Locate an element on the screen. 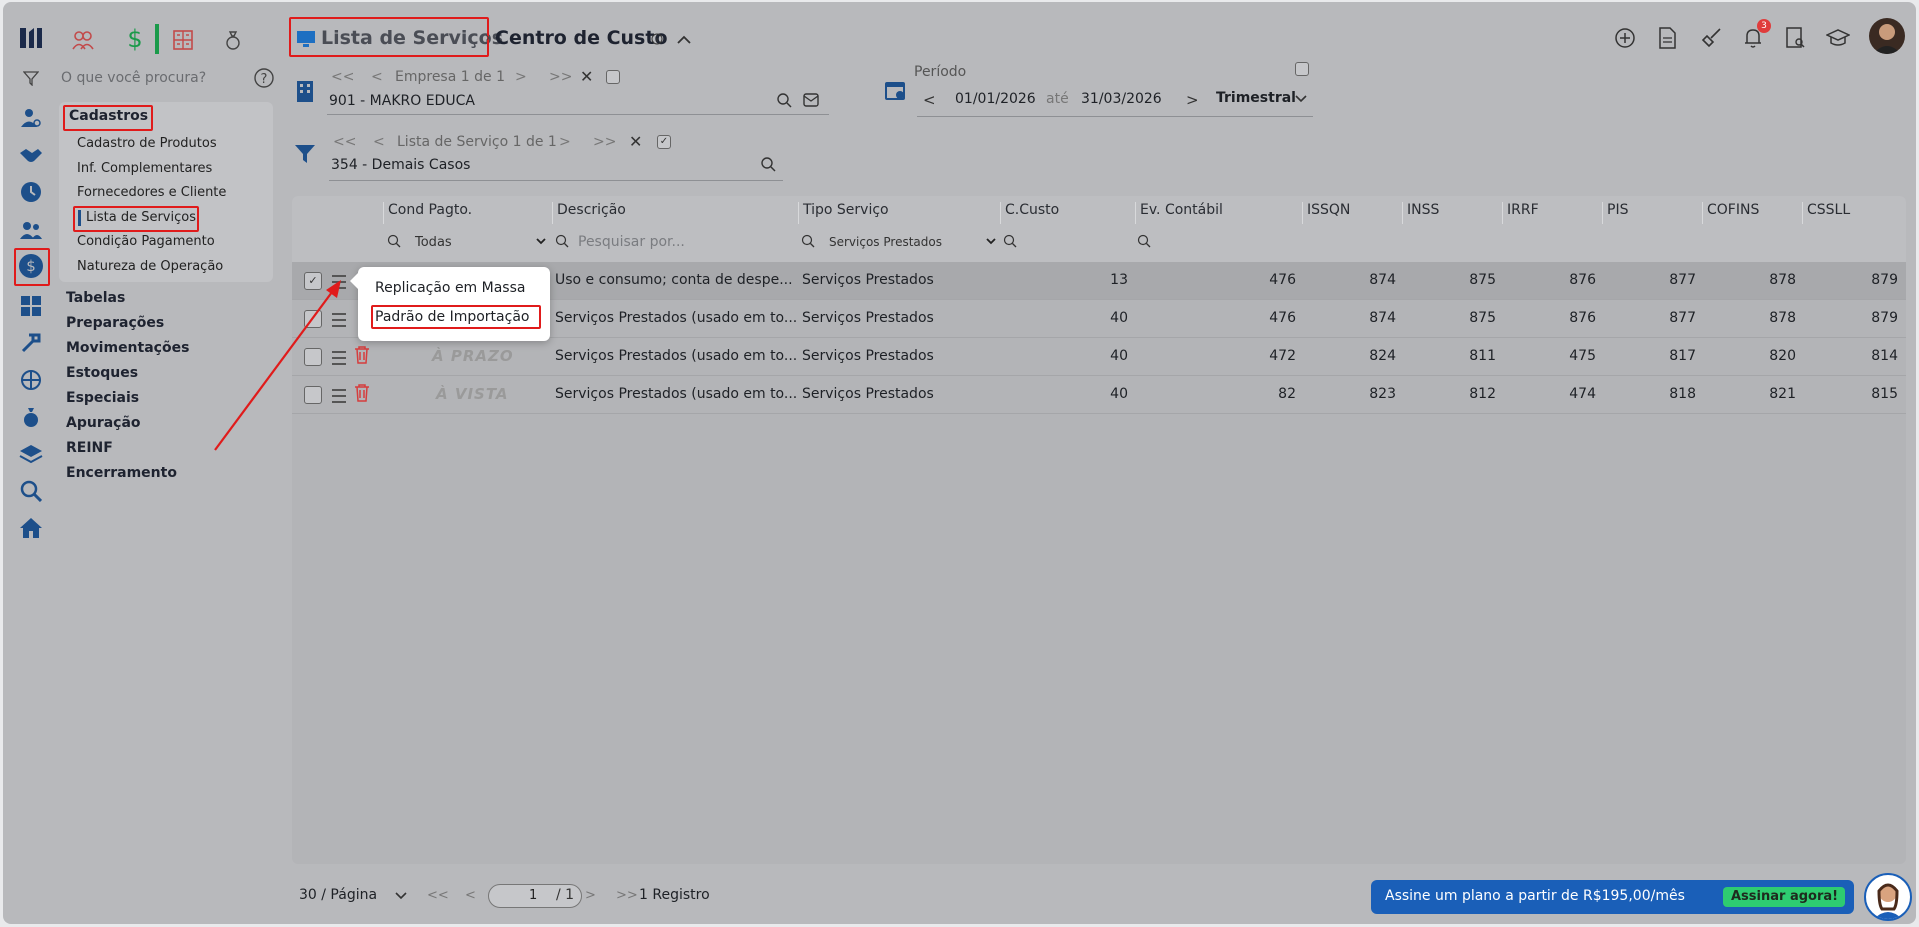  handshake-icon is located at coordinates (31, 156).